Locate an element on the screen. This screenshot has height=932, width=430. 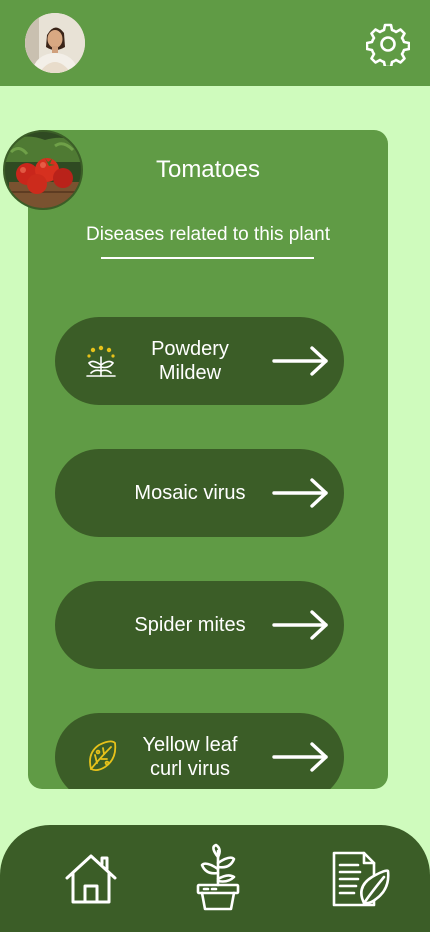
gear-icon is located at coordinates (388, 44).